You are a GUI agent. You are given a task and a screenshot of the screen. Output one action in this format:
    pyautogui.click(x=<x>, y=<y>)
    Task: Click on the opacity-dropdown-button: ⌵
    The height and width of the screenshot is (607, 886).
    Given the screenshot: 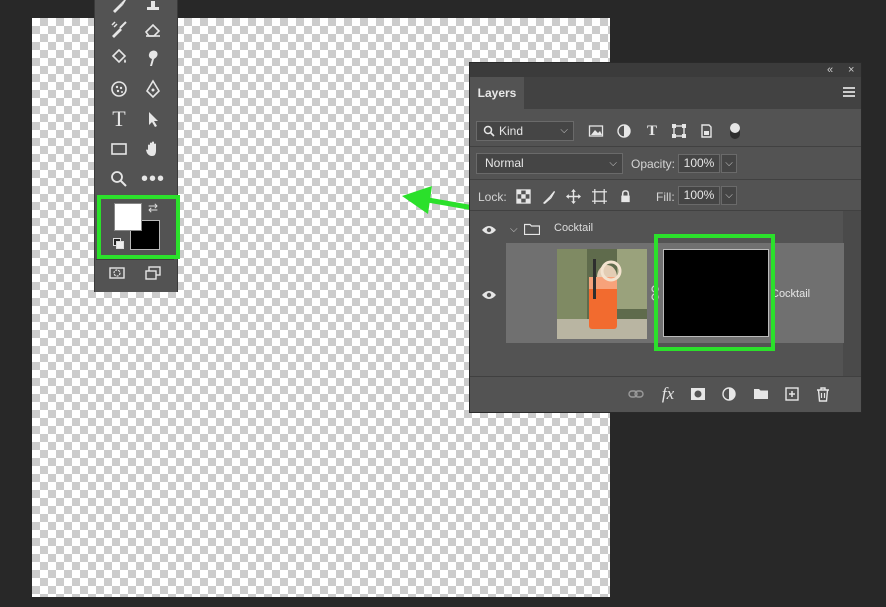 What is the action you would take?
    pyautogui.click(x=729, y=163)
    